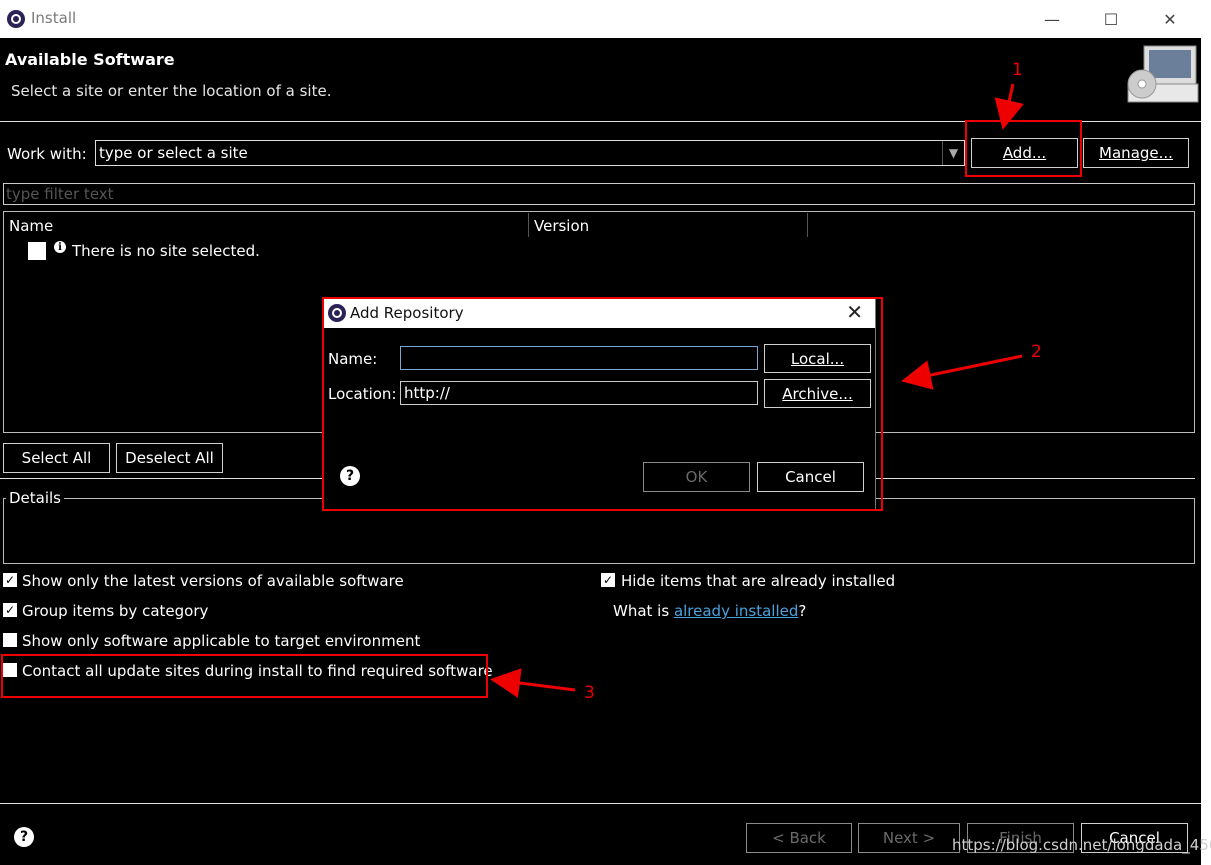 The width and height of the screenshot is (1211, 865). Describe the element at coordinates (60, 247) in the screenshot. I see `info-icon: i` at that location.